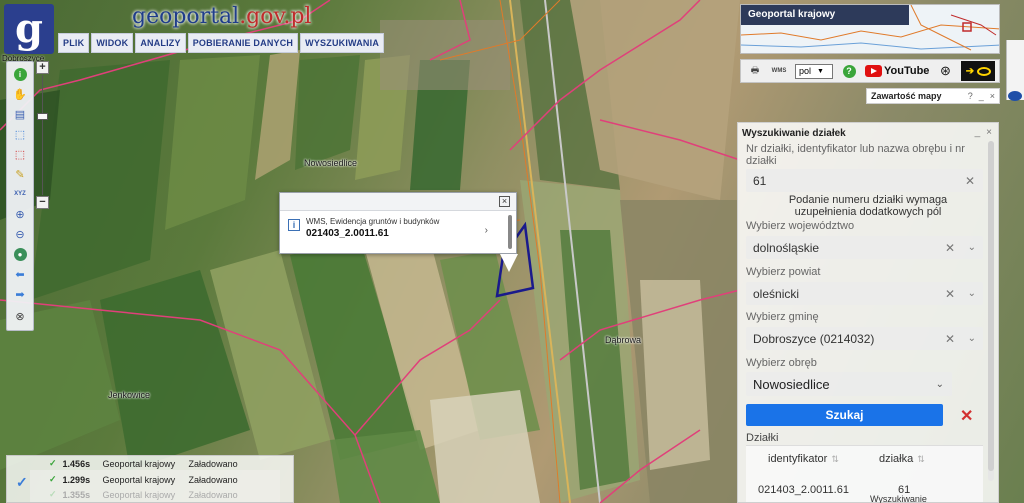 The height and width of the screenshot is (503, 1024). Describe the element at coordinates (510, 232) in the screenshot. I see `popup-scrollbar` at that location.